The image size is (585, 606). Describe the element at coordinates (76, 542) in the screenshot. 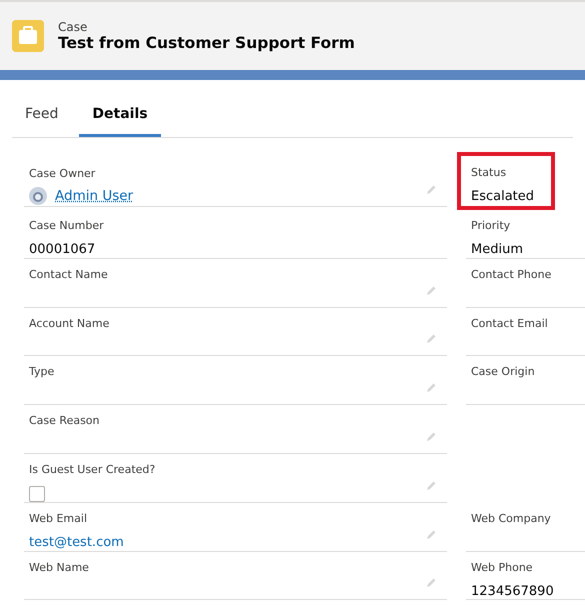

I see `email-link: test@test.com` at that location.